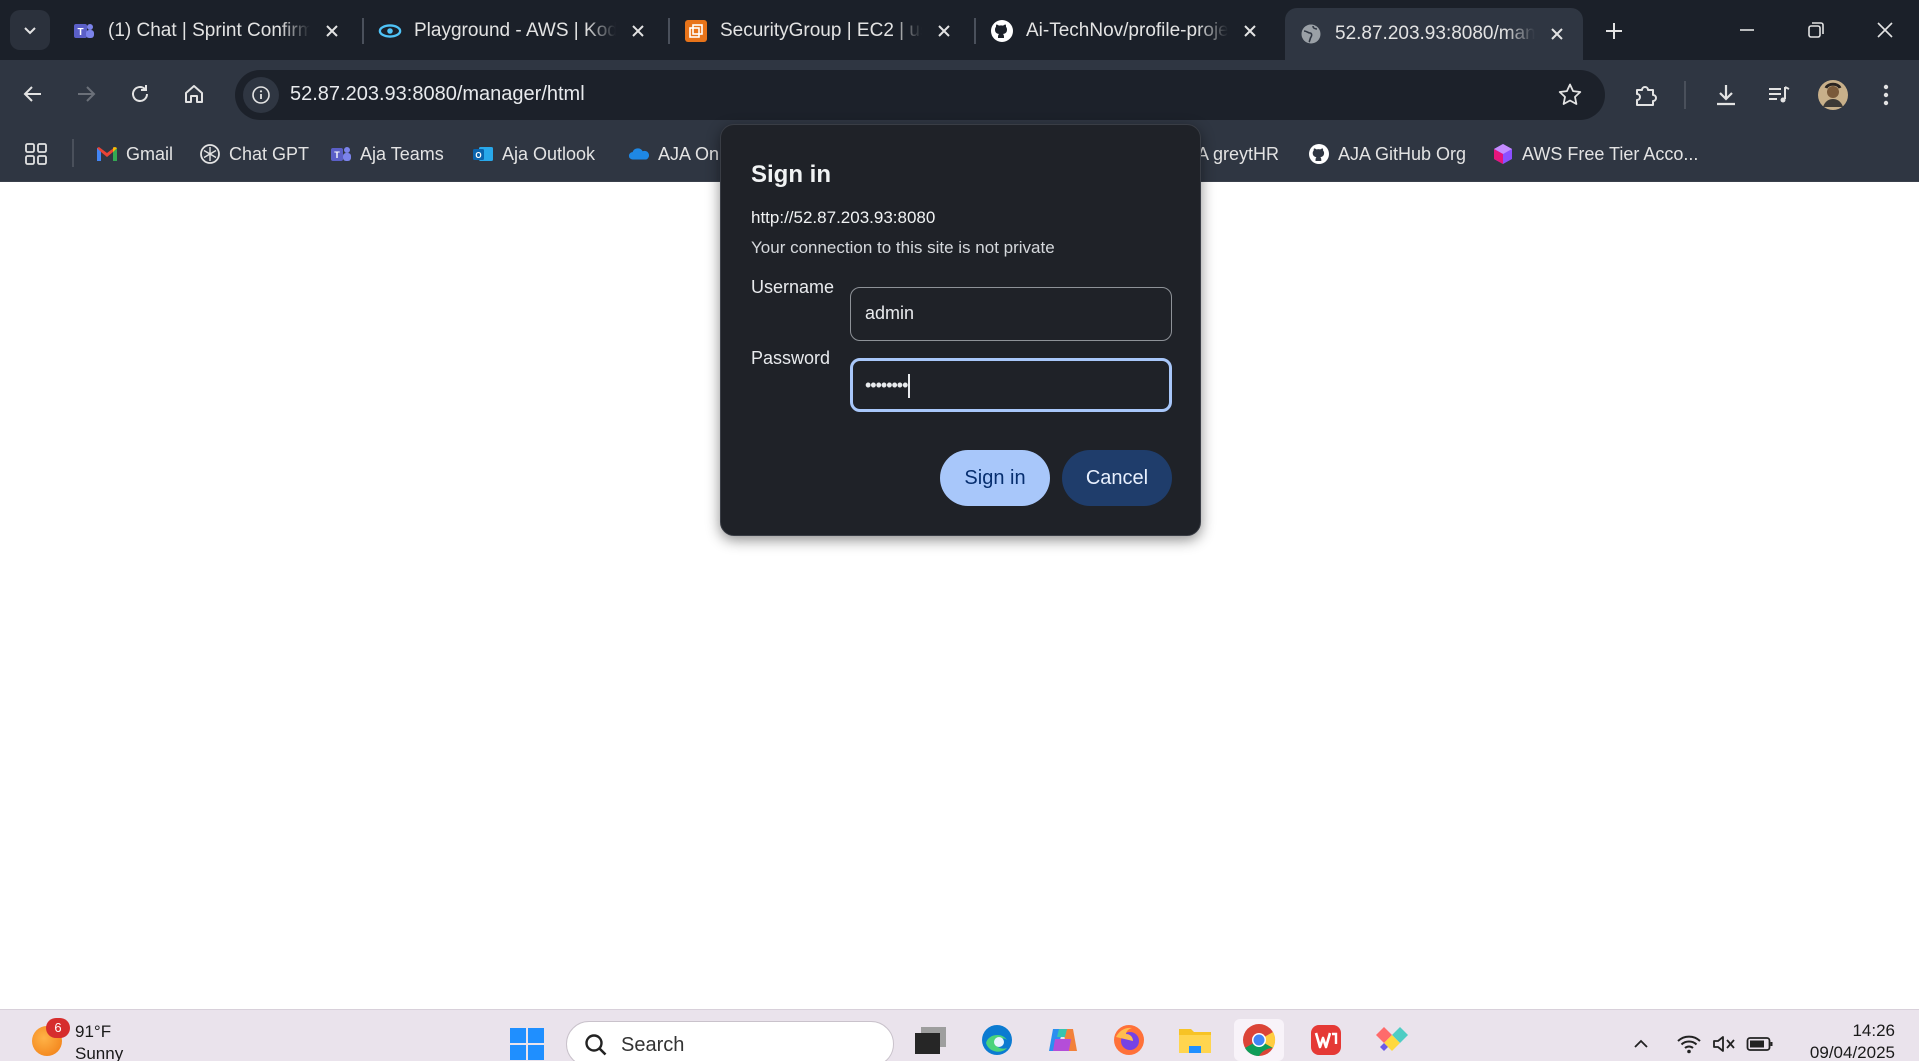 Image resolution: width=1919 pixels, height=1061 pixels. What do you see at coordinates (85, 1039) in the screenshot?
I see `weather-widget: 6 91°F Sunny` at bounding box center [85, 1039].